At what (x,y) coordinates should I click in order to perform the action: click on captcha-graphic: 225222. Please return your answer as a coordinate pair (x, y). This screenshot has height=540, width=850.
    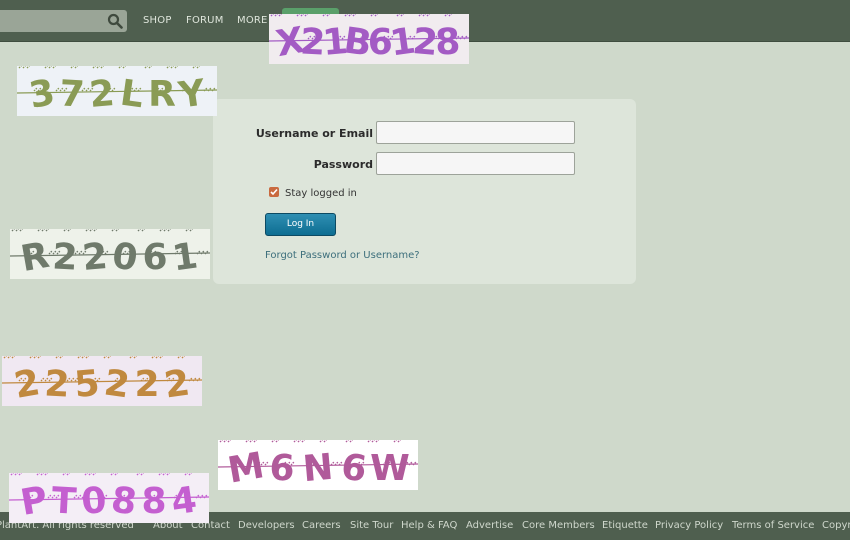
    Looking at the image, I should click on (102, 381).